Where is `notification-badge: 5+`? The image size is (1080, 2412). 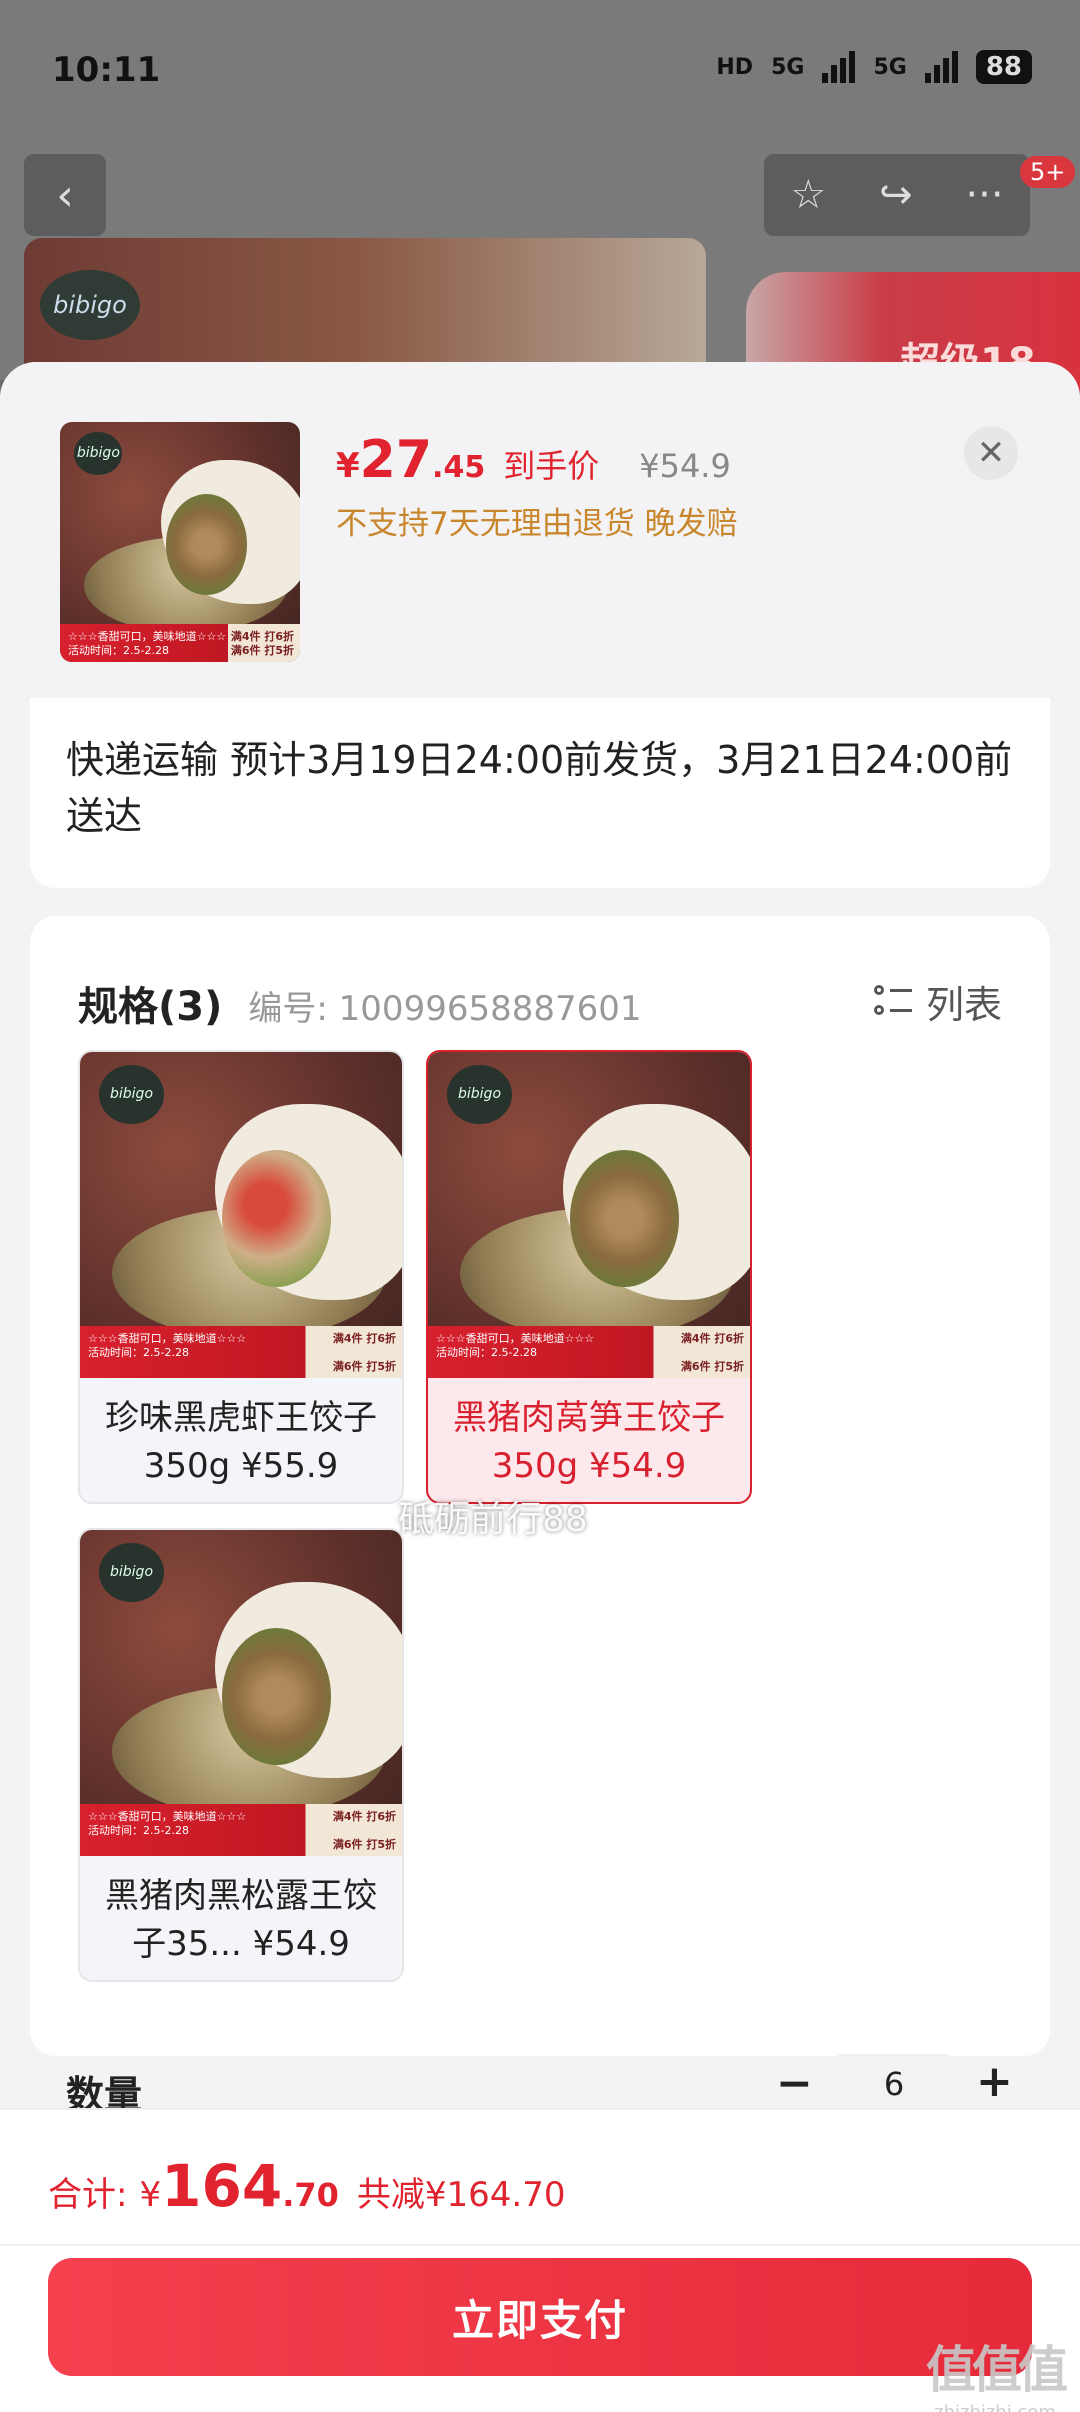
notification-badge: 5+ is located at coordinates (1048, 172).